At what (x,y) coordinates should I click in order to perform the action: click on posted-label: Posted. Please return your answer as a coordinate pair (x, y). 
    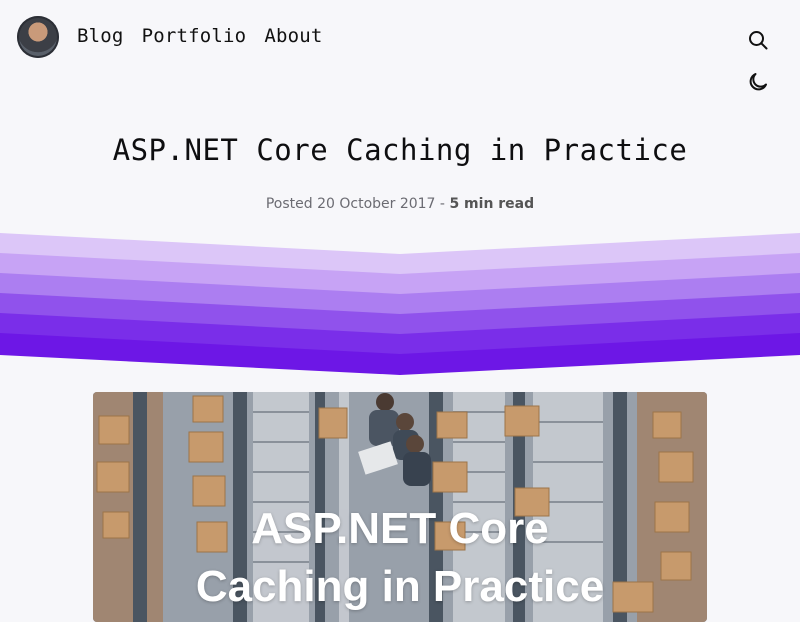
    Looking at the image, I should click on (289, 204).